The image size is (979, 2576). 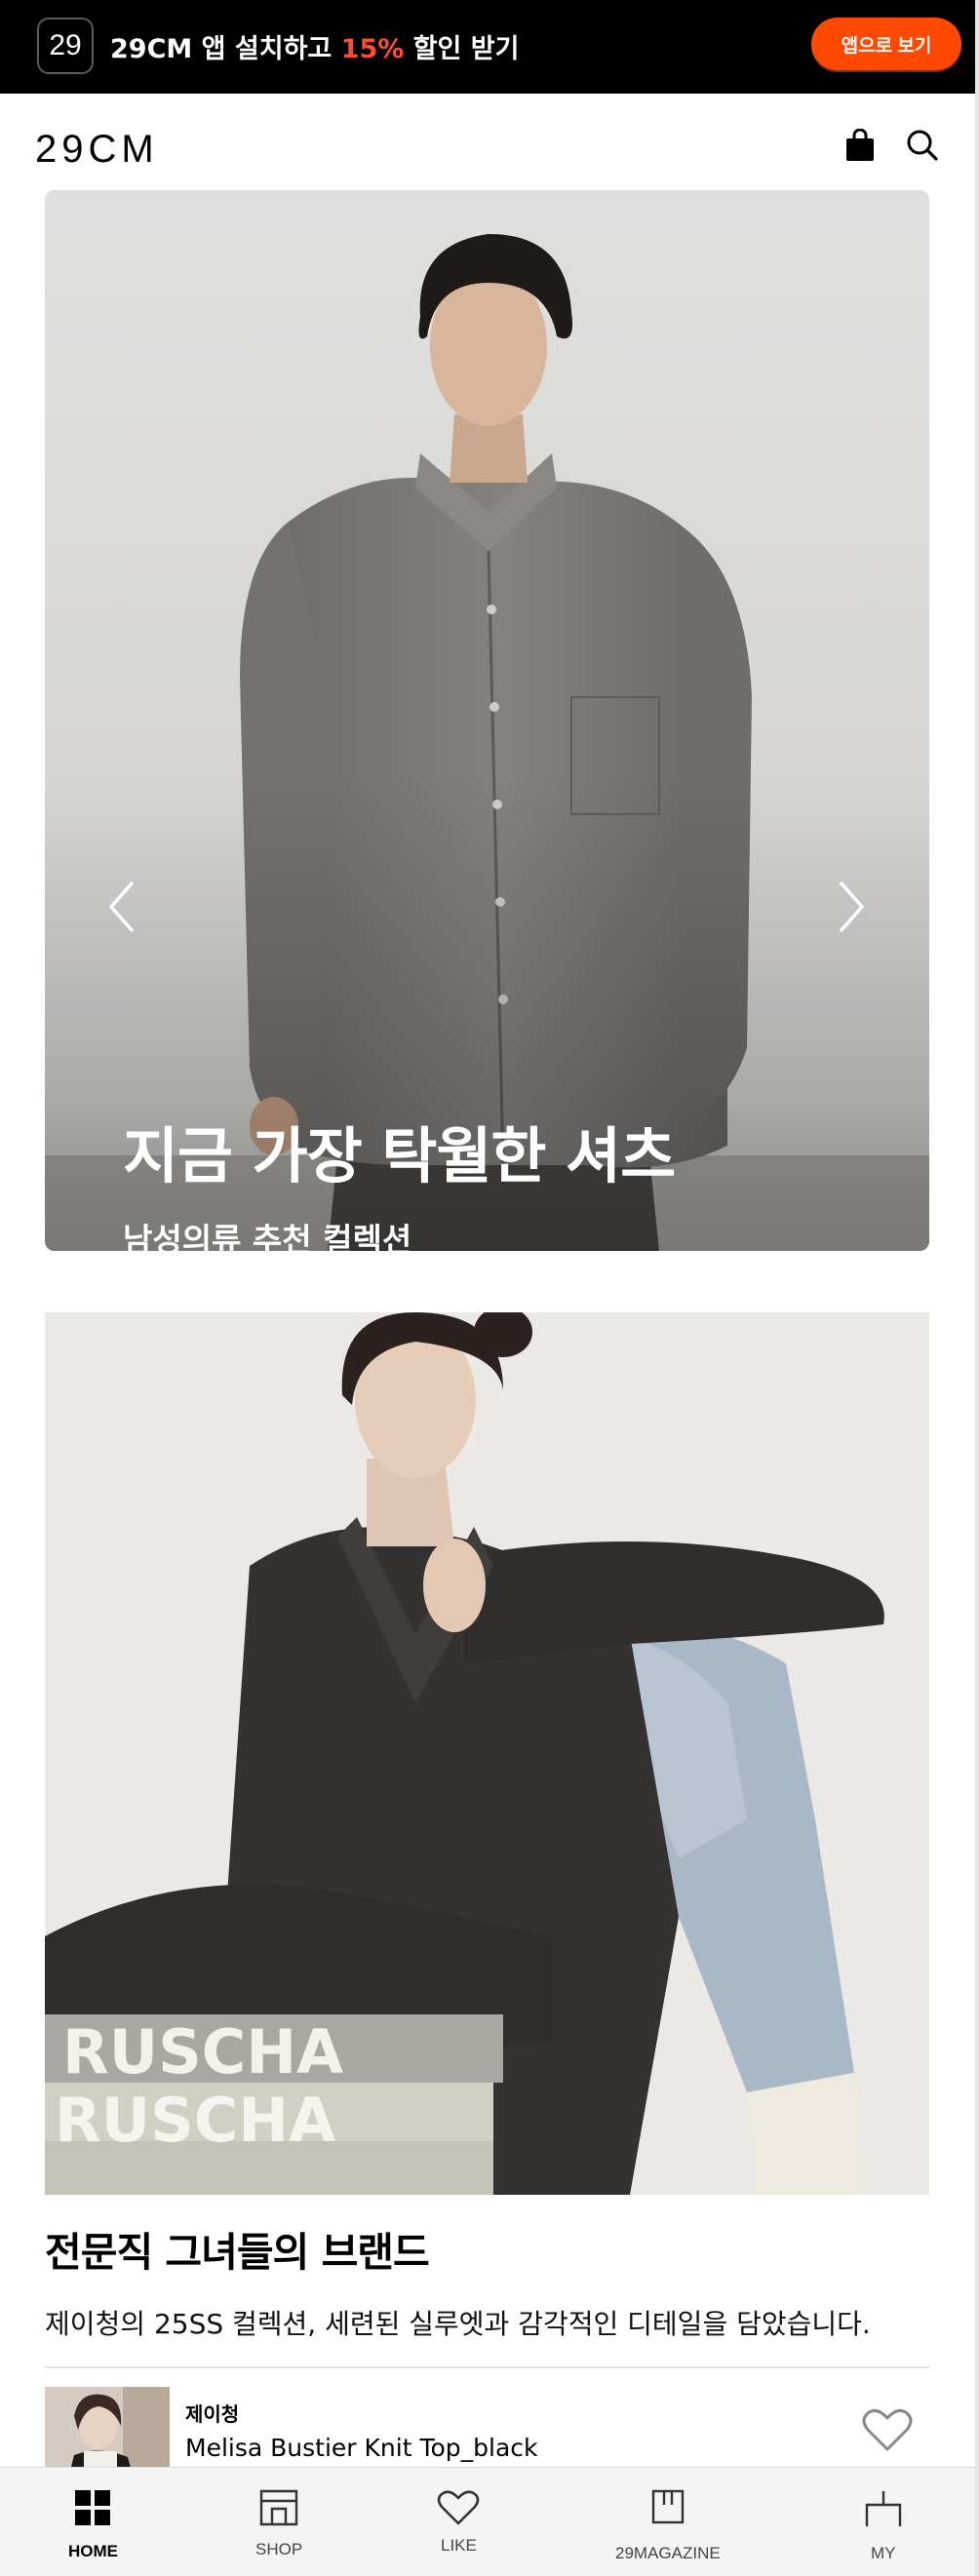 I want to click on bottom-tab-bar: HOME SHOP LIKE 29MAGAZINE MY, so click(x=487, y=2521).